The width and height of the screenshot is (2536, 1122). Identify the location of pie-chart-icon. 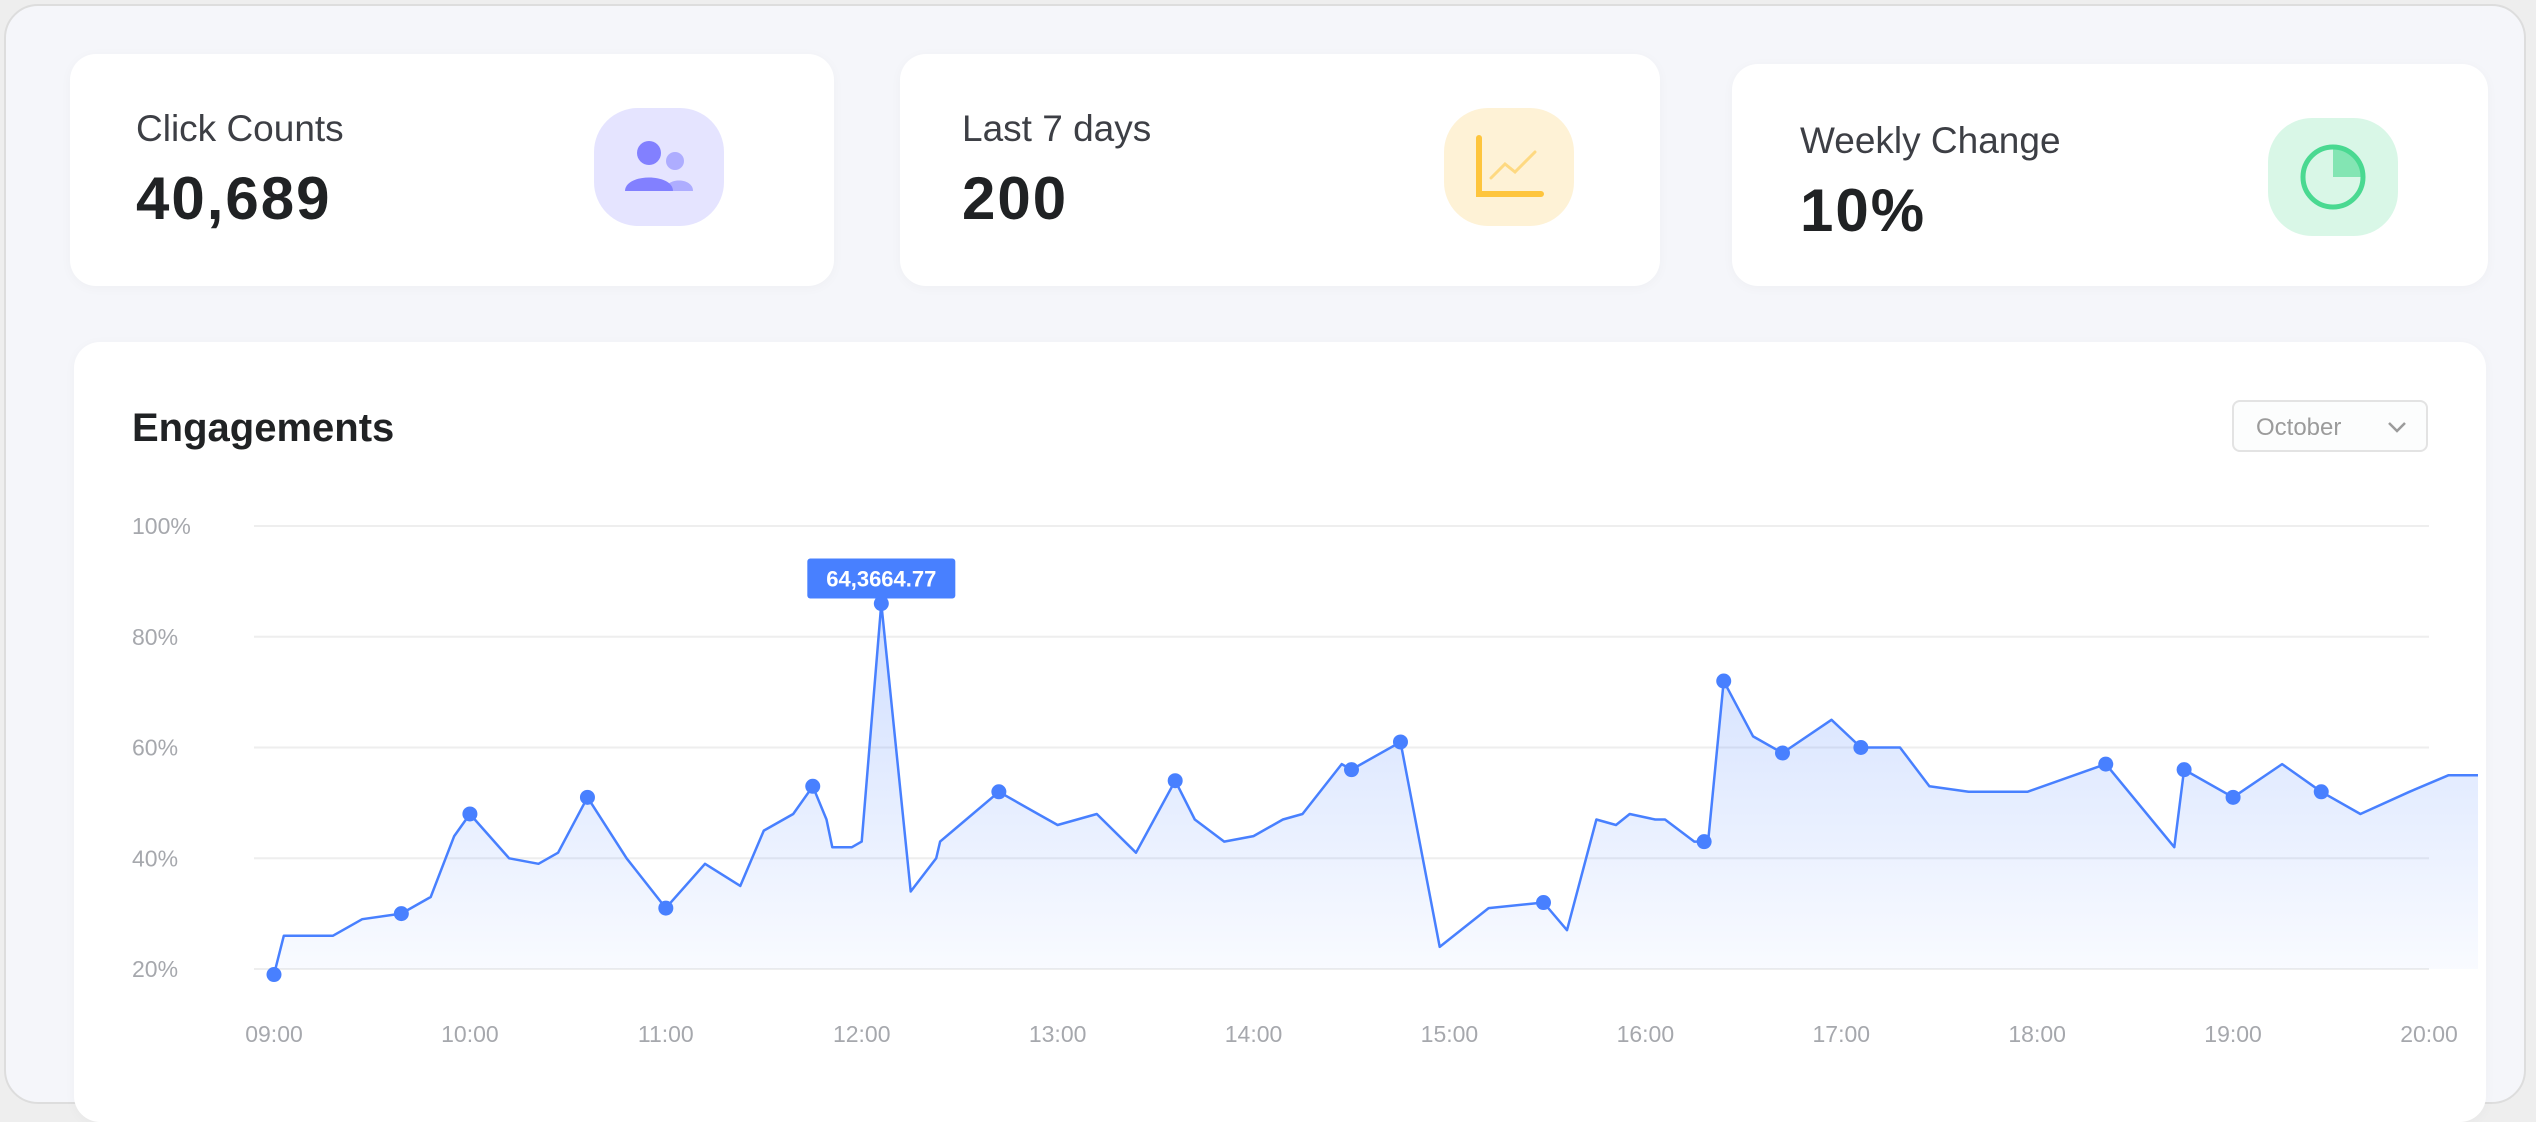
(2333, 177).